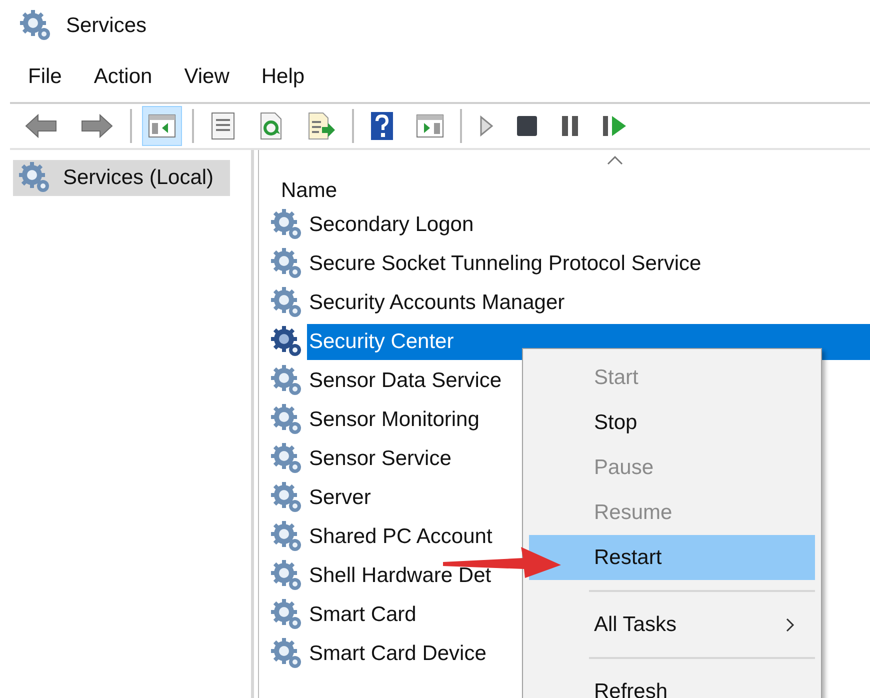  I want to click on context-menu-item: Refresh, so click(672, 683).